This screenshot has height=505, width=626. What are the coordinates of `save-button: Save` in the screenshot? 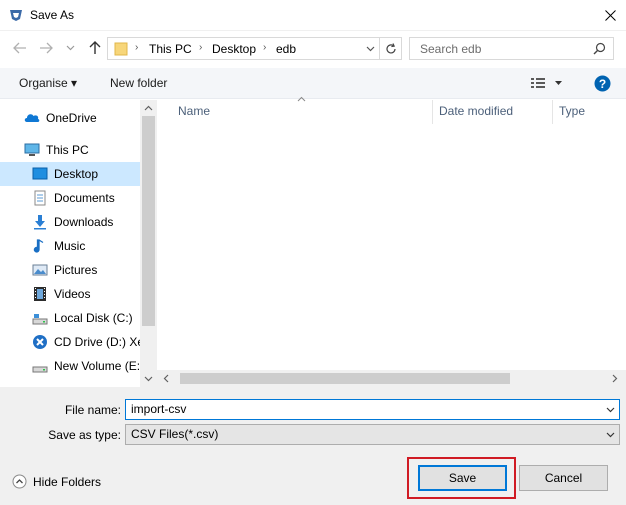 It's located at (462, 478).